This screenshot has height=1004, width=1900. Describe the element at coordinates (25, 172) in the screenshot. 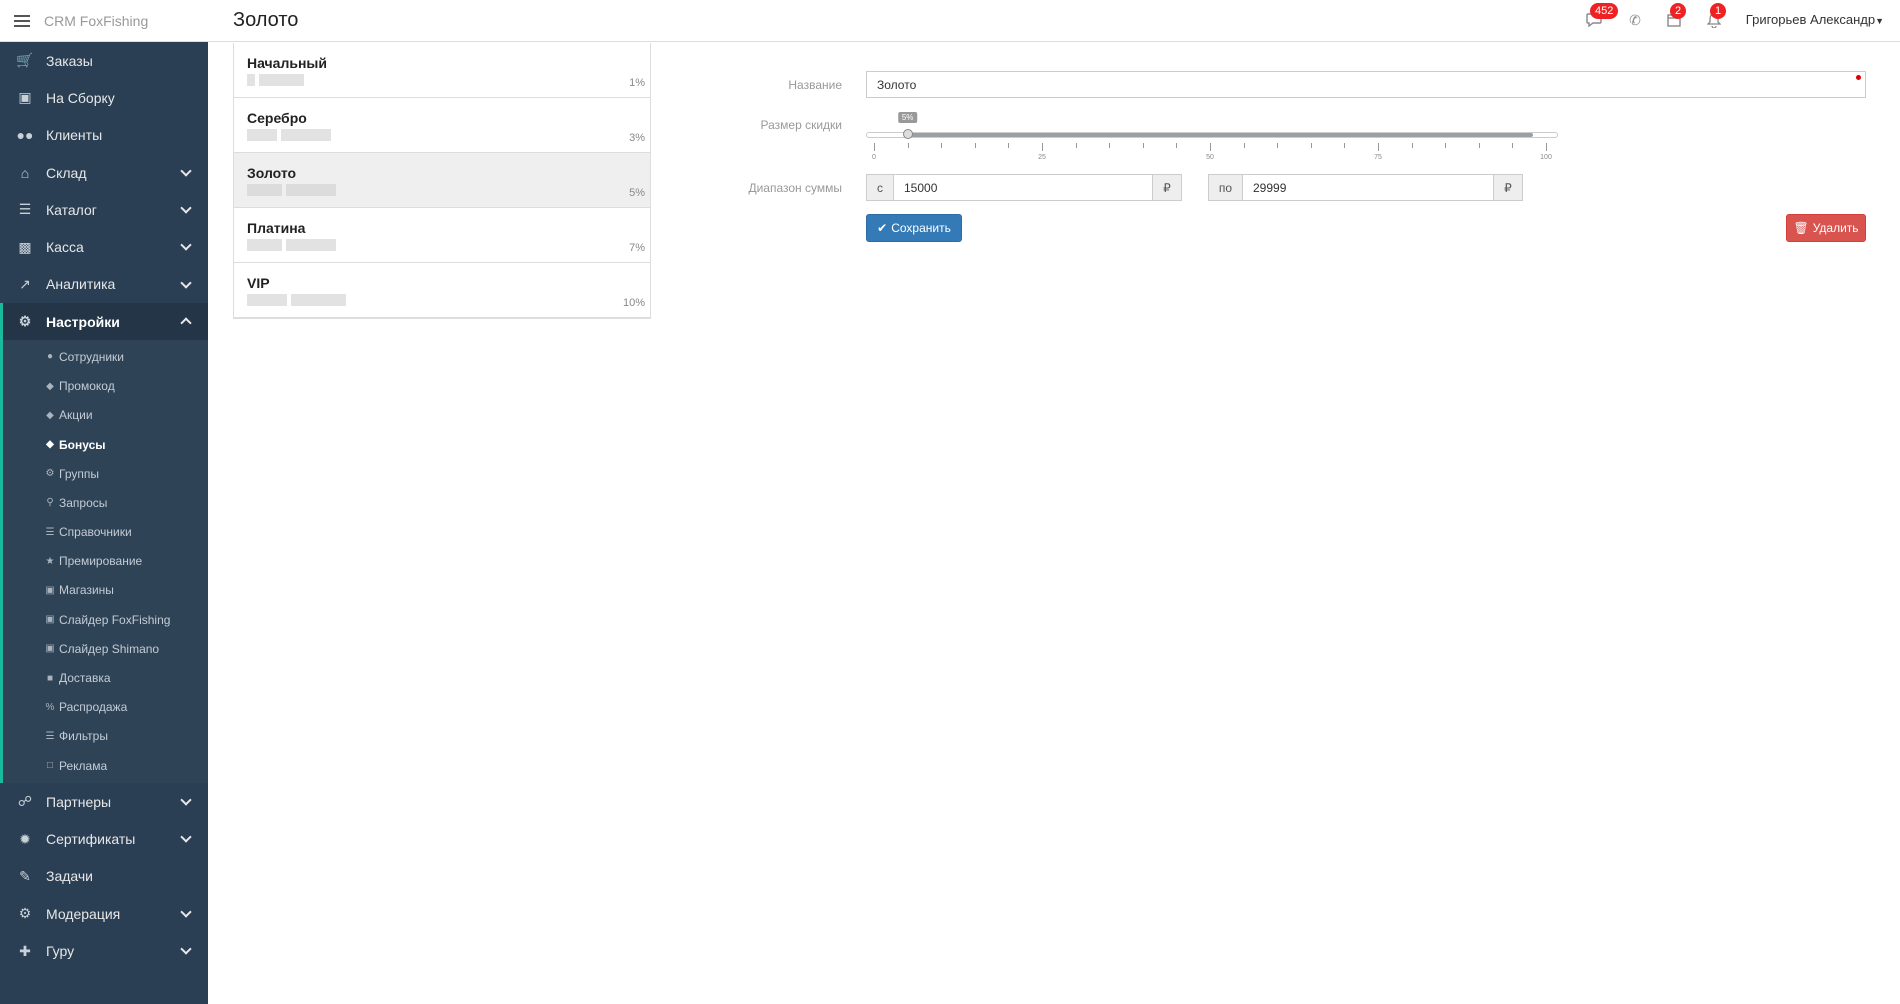

I see `home-icon: ⌂` at that location.